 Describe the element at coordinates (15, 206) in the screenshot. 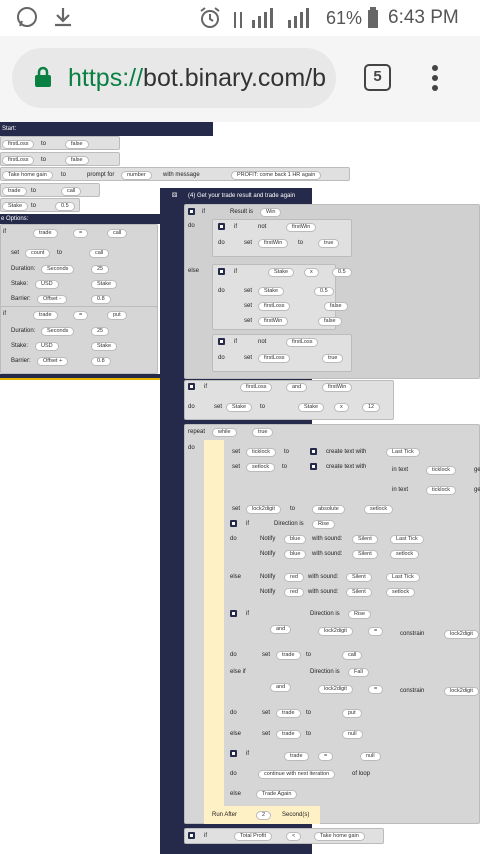

I see `var-field: Stake` at that location.